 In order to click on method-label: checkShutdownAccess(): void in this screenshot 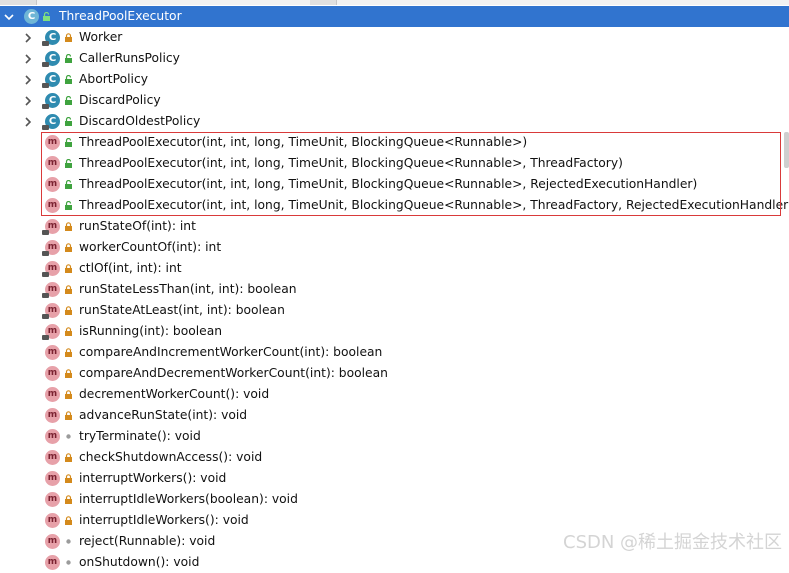, I will do `click(171, 457)`.